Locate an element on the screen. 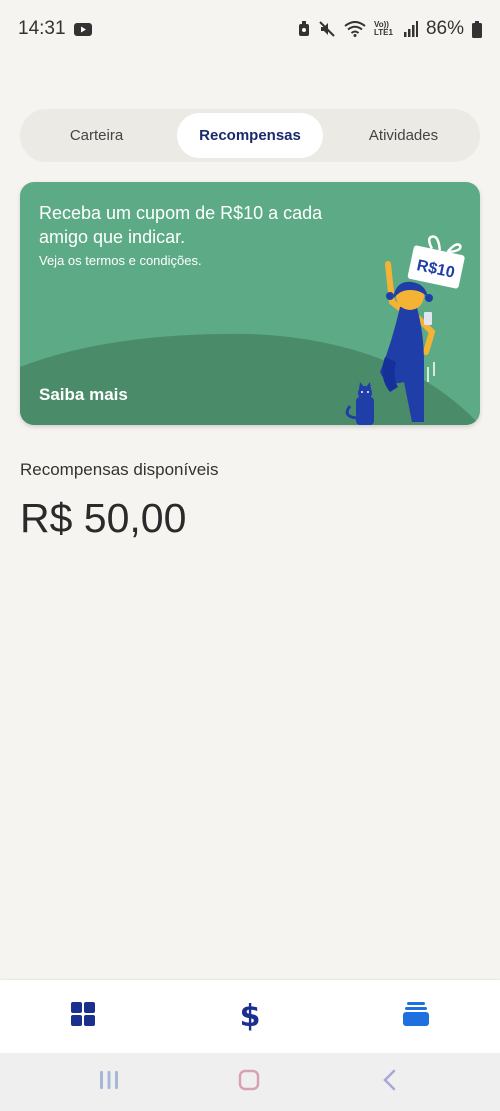 This screenshot has width=500, height=1111. recent-apps-button is located at coordinates (109, 1082).